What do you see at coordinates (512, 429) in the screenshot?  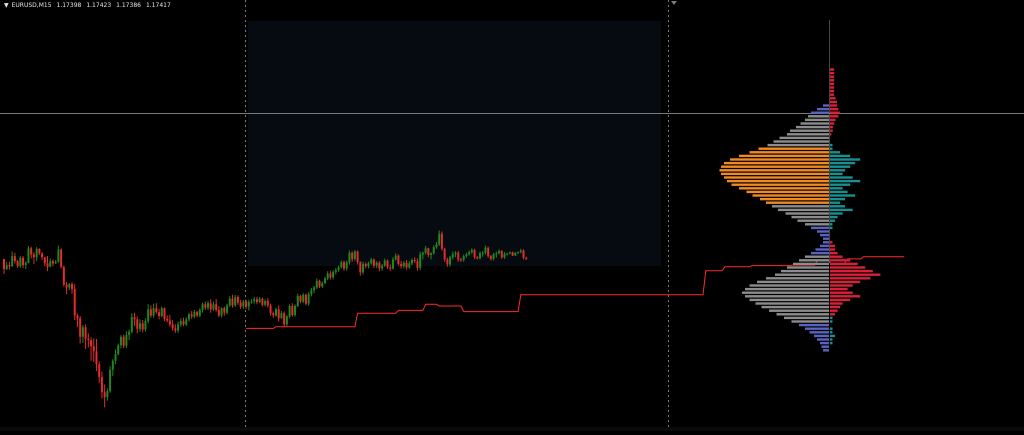 I see `bottom-scale-strip` at bounding box center [512, 429].